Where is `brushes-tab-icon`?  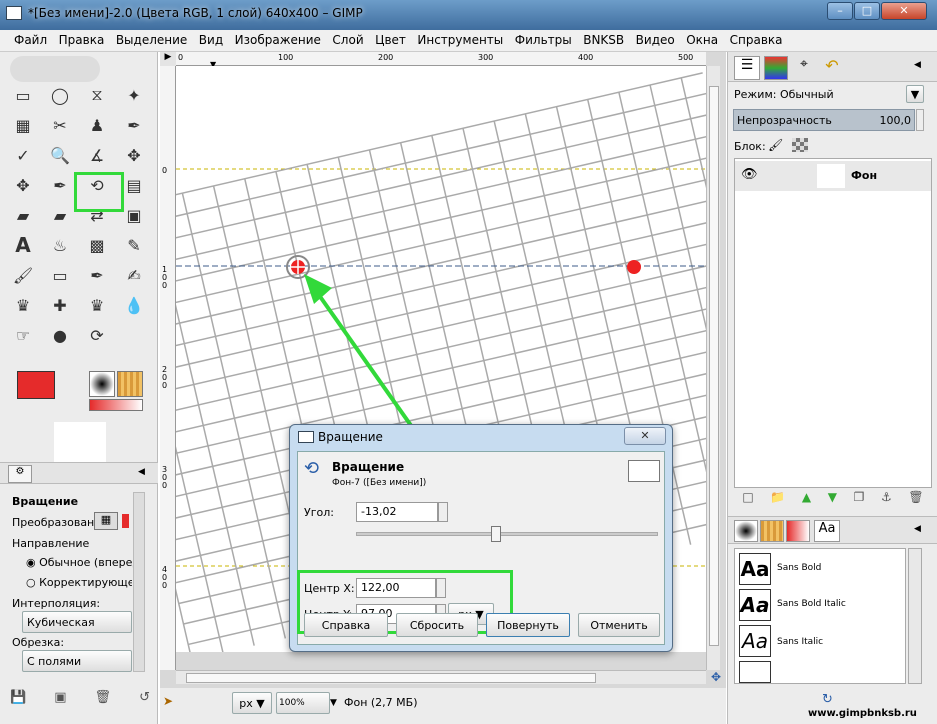
brushes-tab-icon is located at coordinates (746, 531).